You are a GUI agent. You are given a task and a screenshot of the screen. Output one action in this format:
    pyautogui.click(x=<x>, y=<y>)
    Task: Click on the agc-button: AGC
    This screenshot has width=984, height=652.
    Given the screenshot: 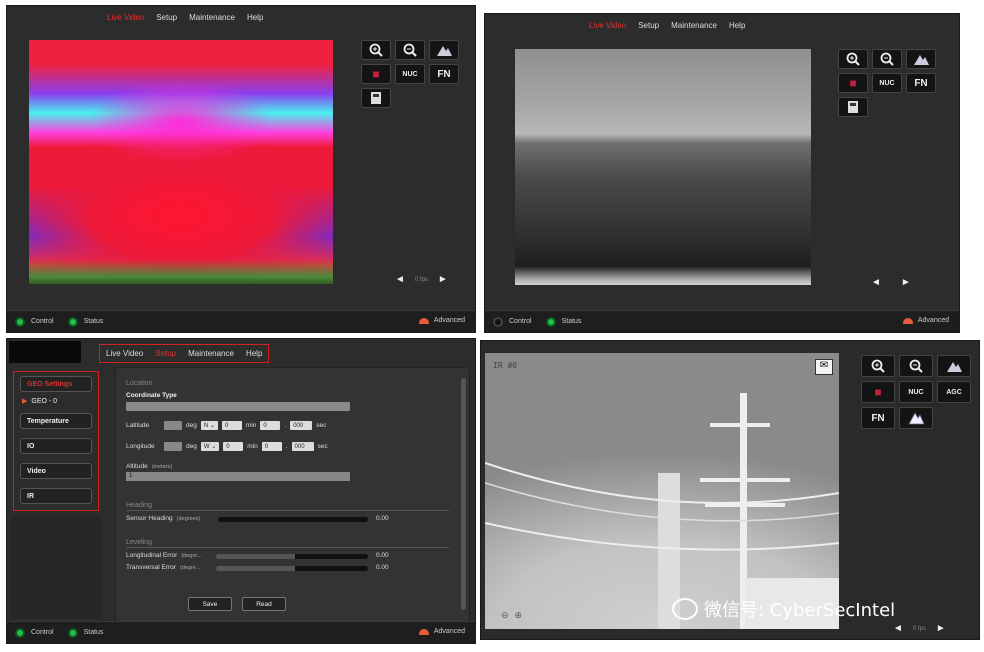 What is the action you would take?
    pyautogui.click(x=954, y=392)
    